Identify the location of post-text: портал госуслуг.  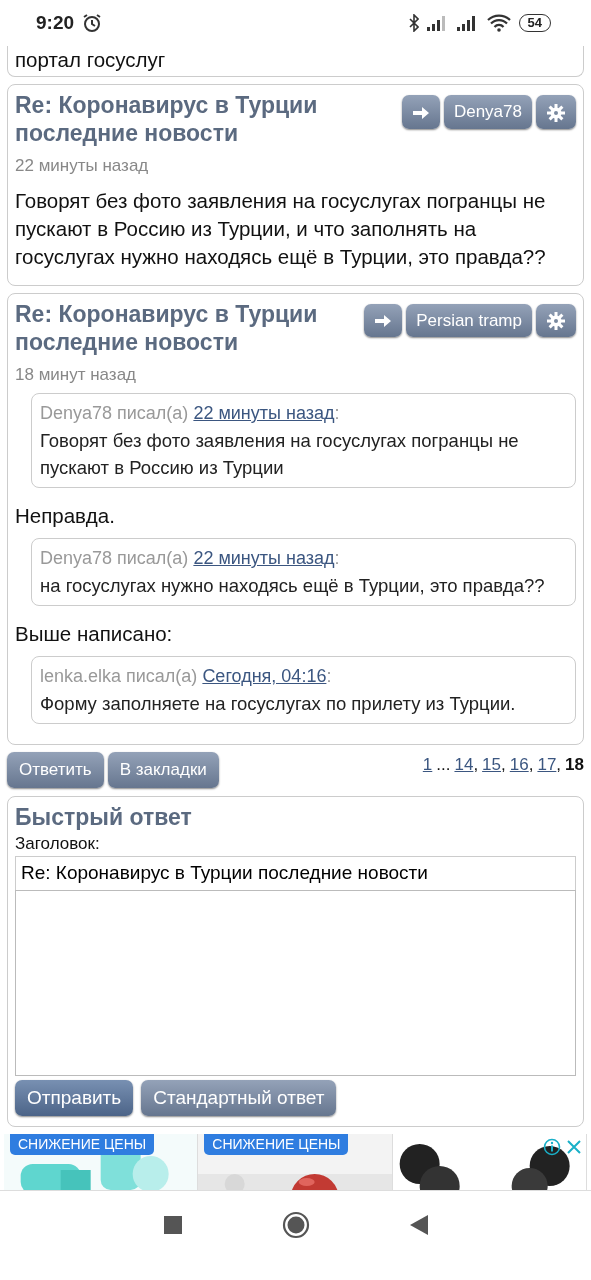
(91, 60).